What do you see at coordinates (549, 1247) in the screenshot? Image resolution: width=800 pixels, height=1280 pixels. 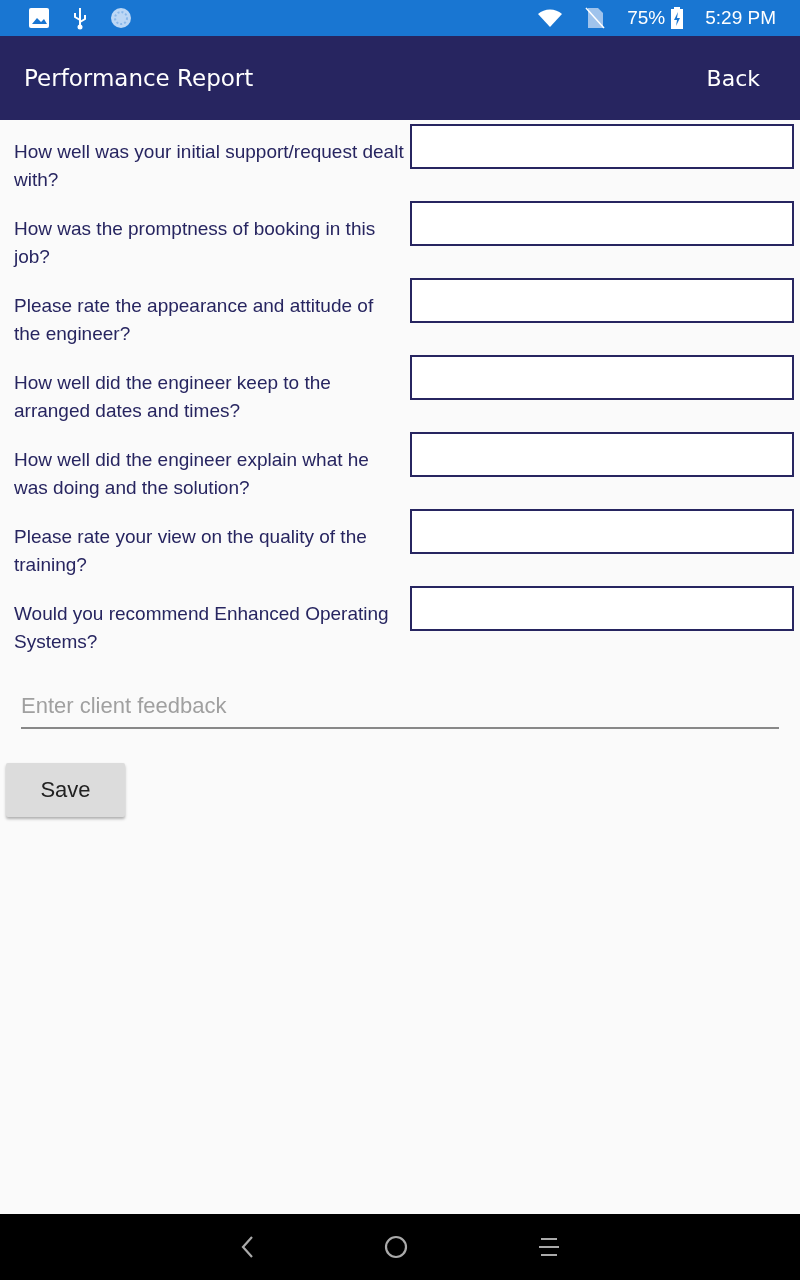 I see `menu-icon` at bounding box center [549, 1247].